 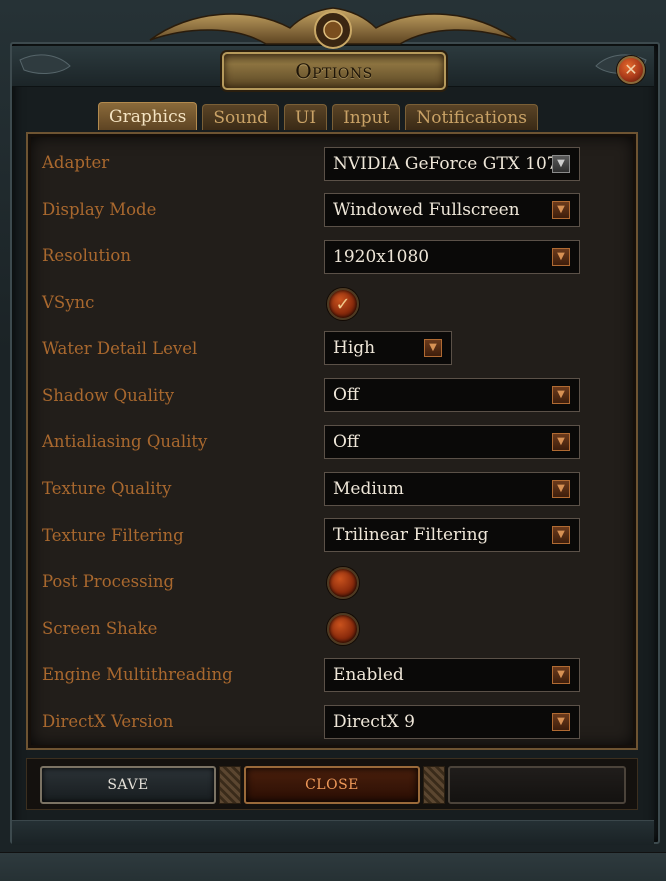 I want to click on directx-version-value: DirectX 9, so click(x=374, y=722).